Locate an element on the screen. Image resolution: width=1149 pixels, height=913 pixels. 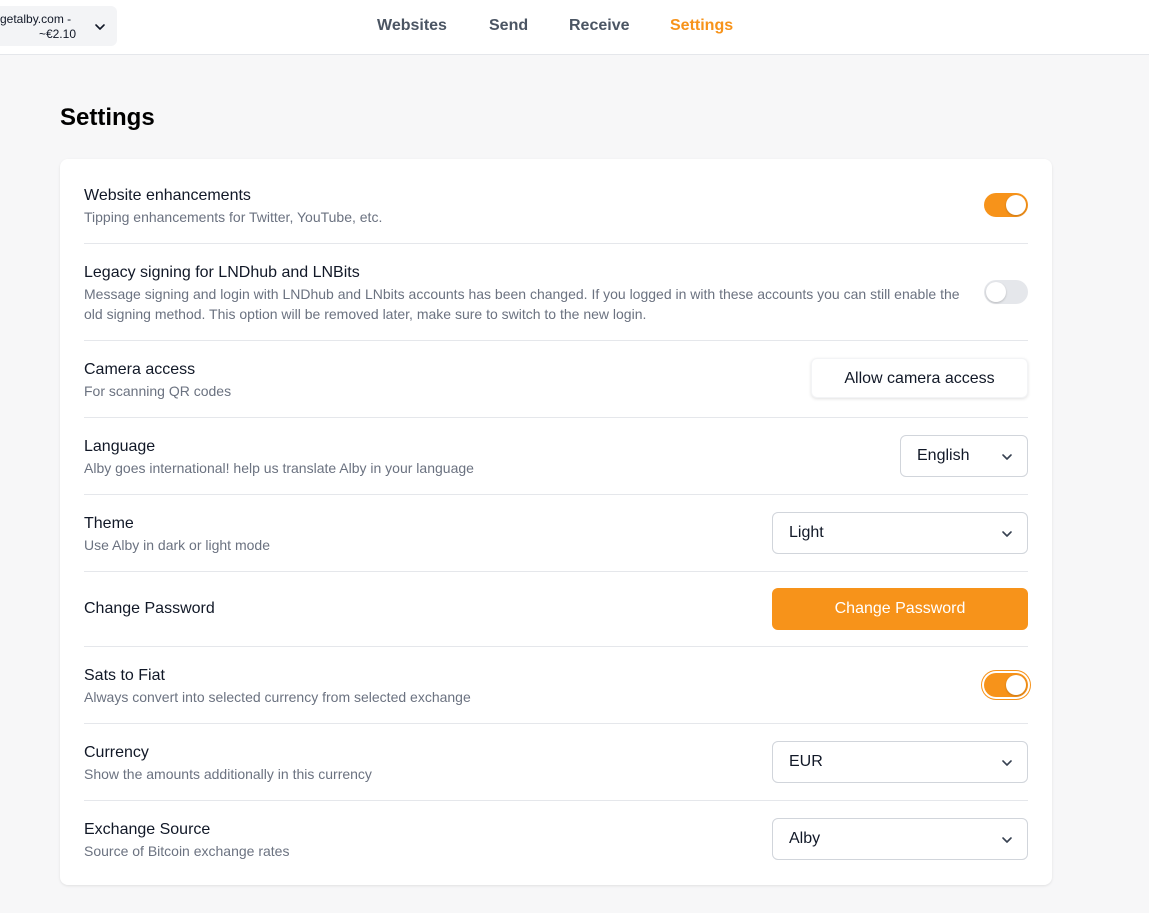
language-select: English is located at coordinates (964, 456).